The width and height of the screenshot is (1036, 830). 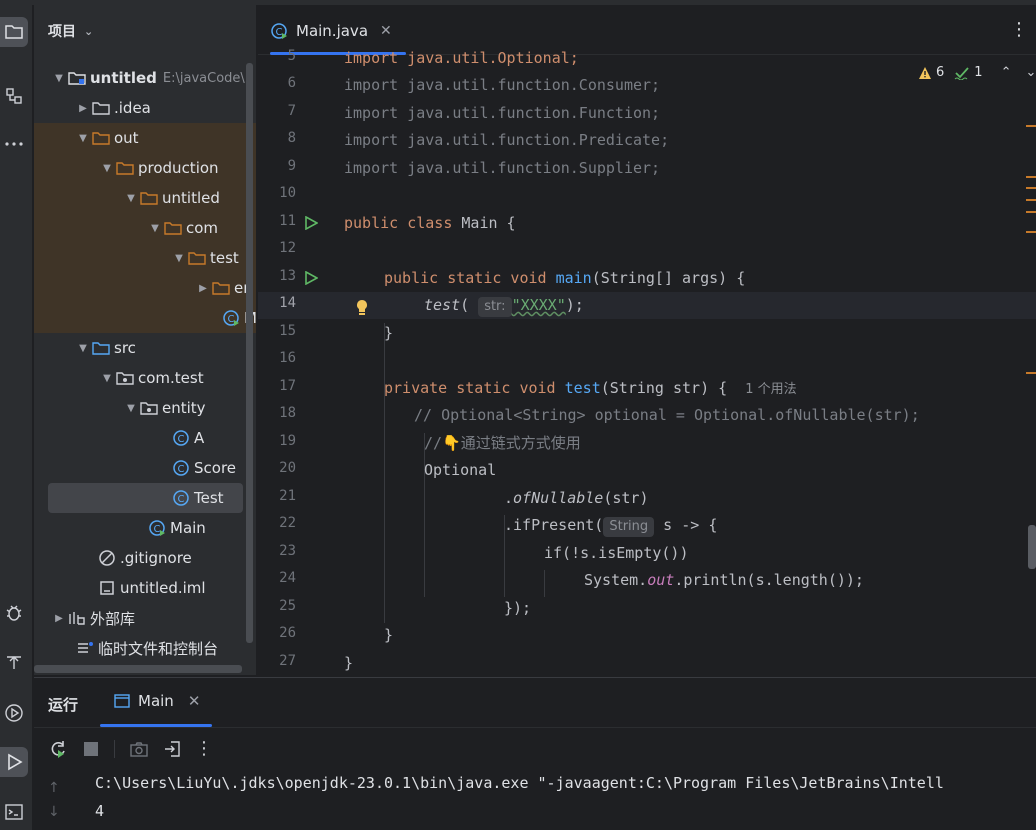 What do you see at coordinates (145, 498) in the screenshot?
I see `tree-item-class-test: C Test` at bounding box center [145, 498].